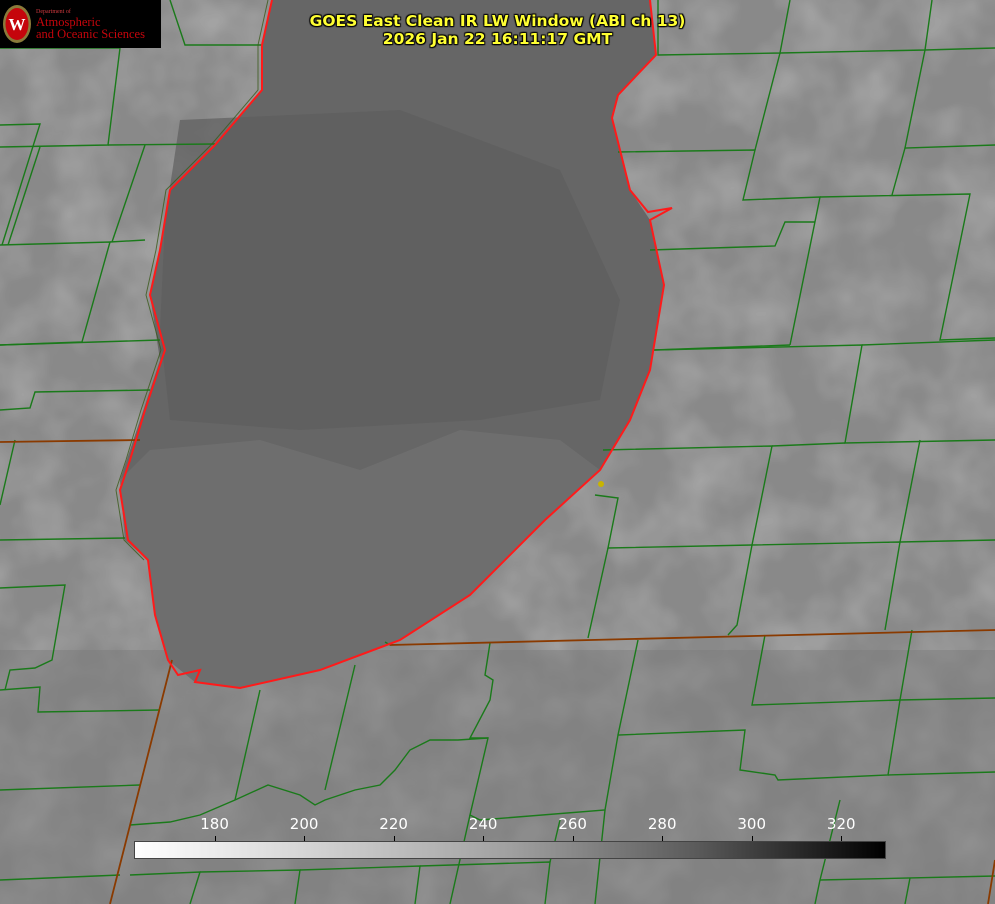 The height and width of the screenshot is (904, 995). Describe the element at coordinates (214, 824) in the screenshot. I see `colorbar-tick-label: 180` at that location.